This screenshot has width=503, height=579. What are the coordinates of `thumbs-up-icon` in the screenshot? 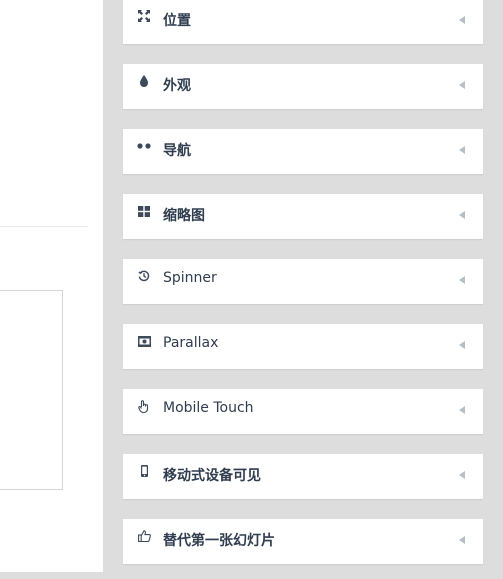 It's located at (144, 536).